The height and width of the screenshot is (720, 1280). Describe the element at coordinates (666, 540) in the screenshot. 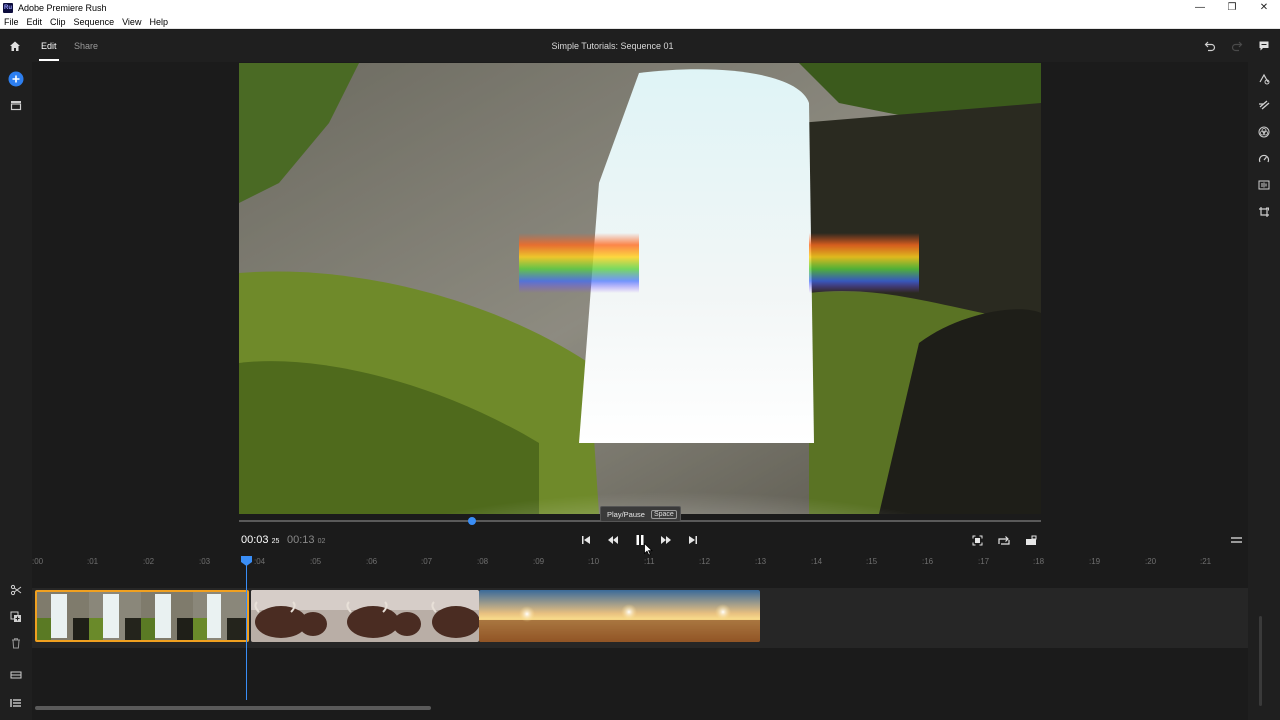

I see `fast-forward-icon` at that location.